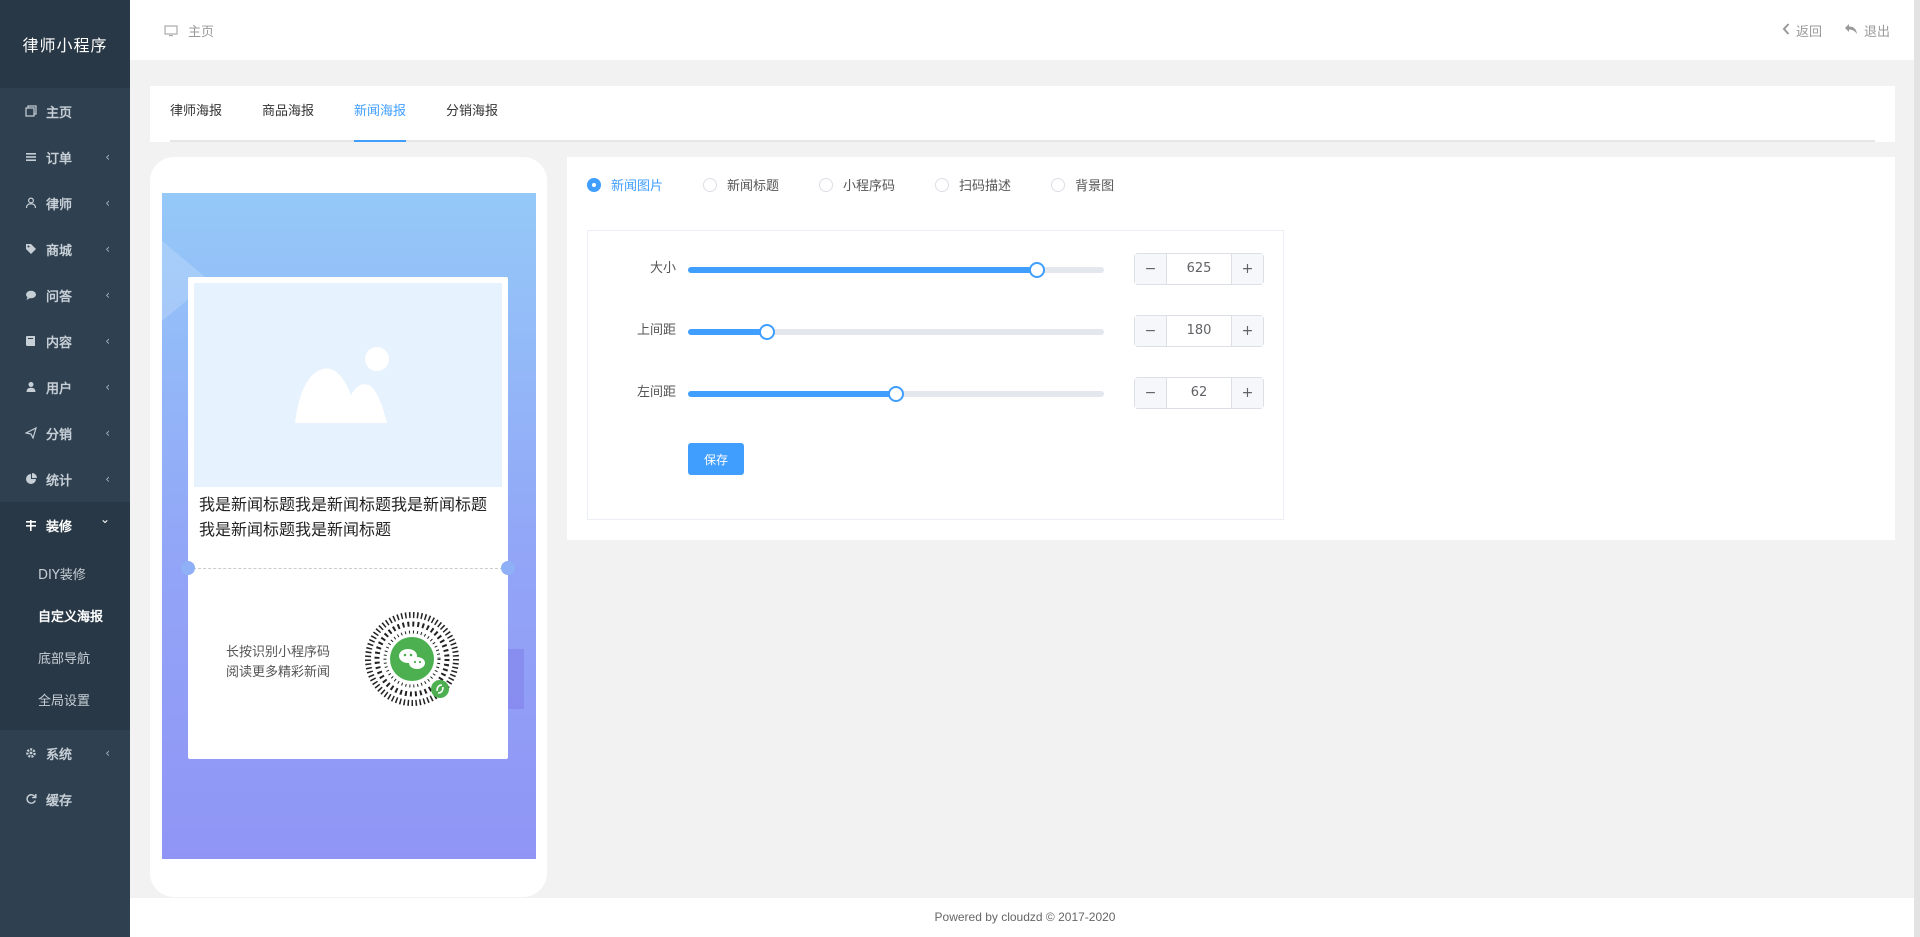  I want to click on news-title: 我是新闻标题我是新闻标题我是新闻标题我是新闻标题我是新闻标题, so click(350, 517).